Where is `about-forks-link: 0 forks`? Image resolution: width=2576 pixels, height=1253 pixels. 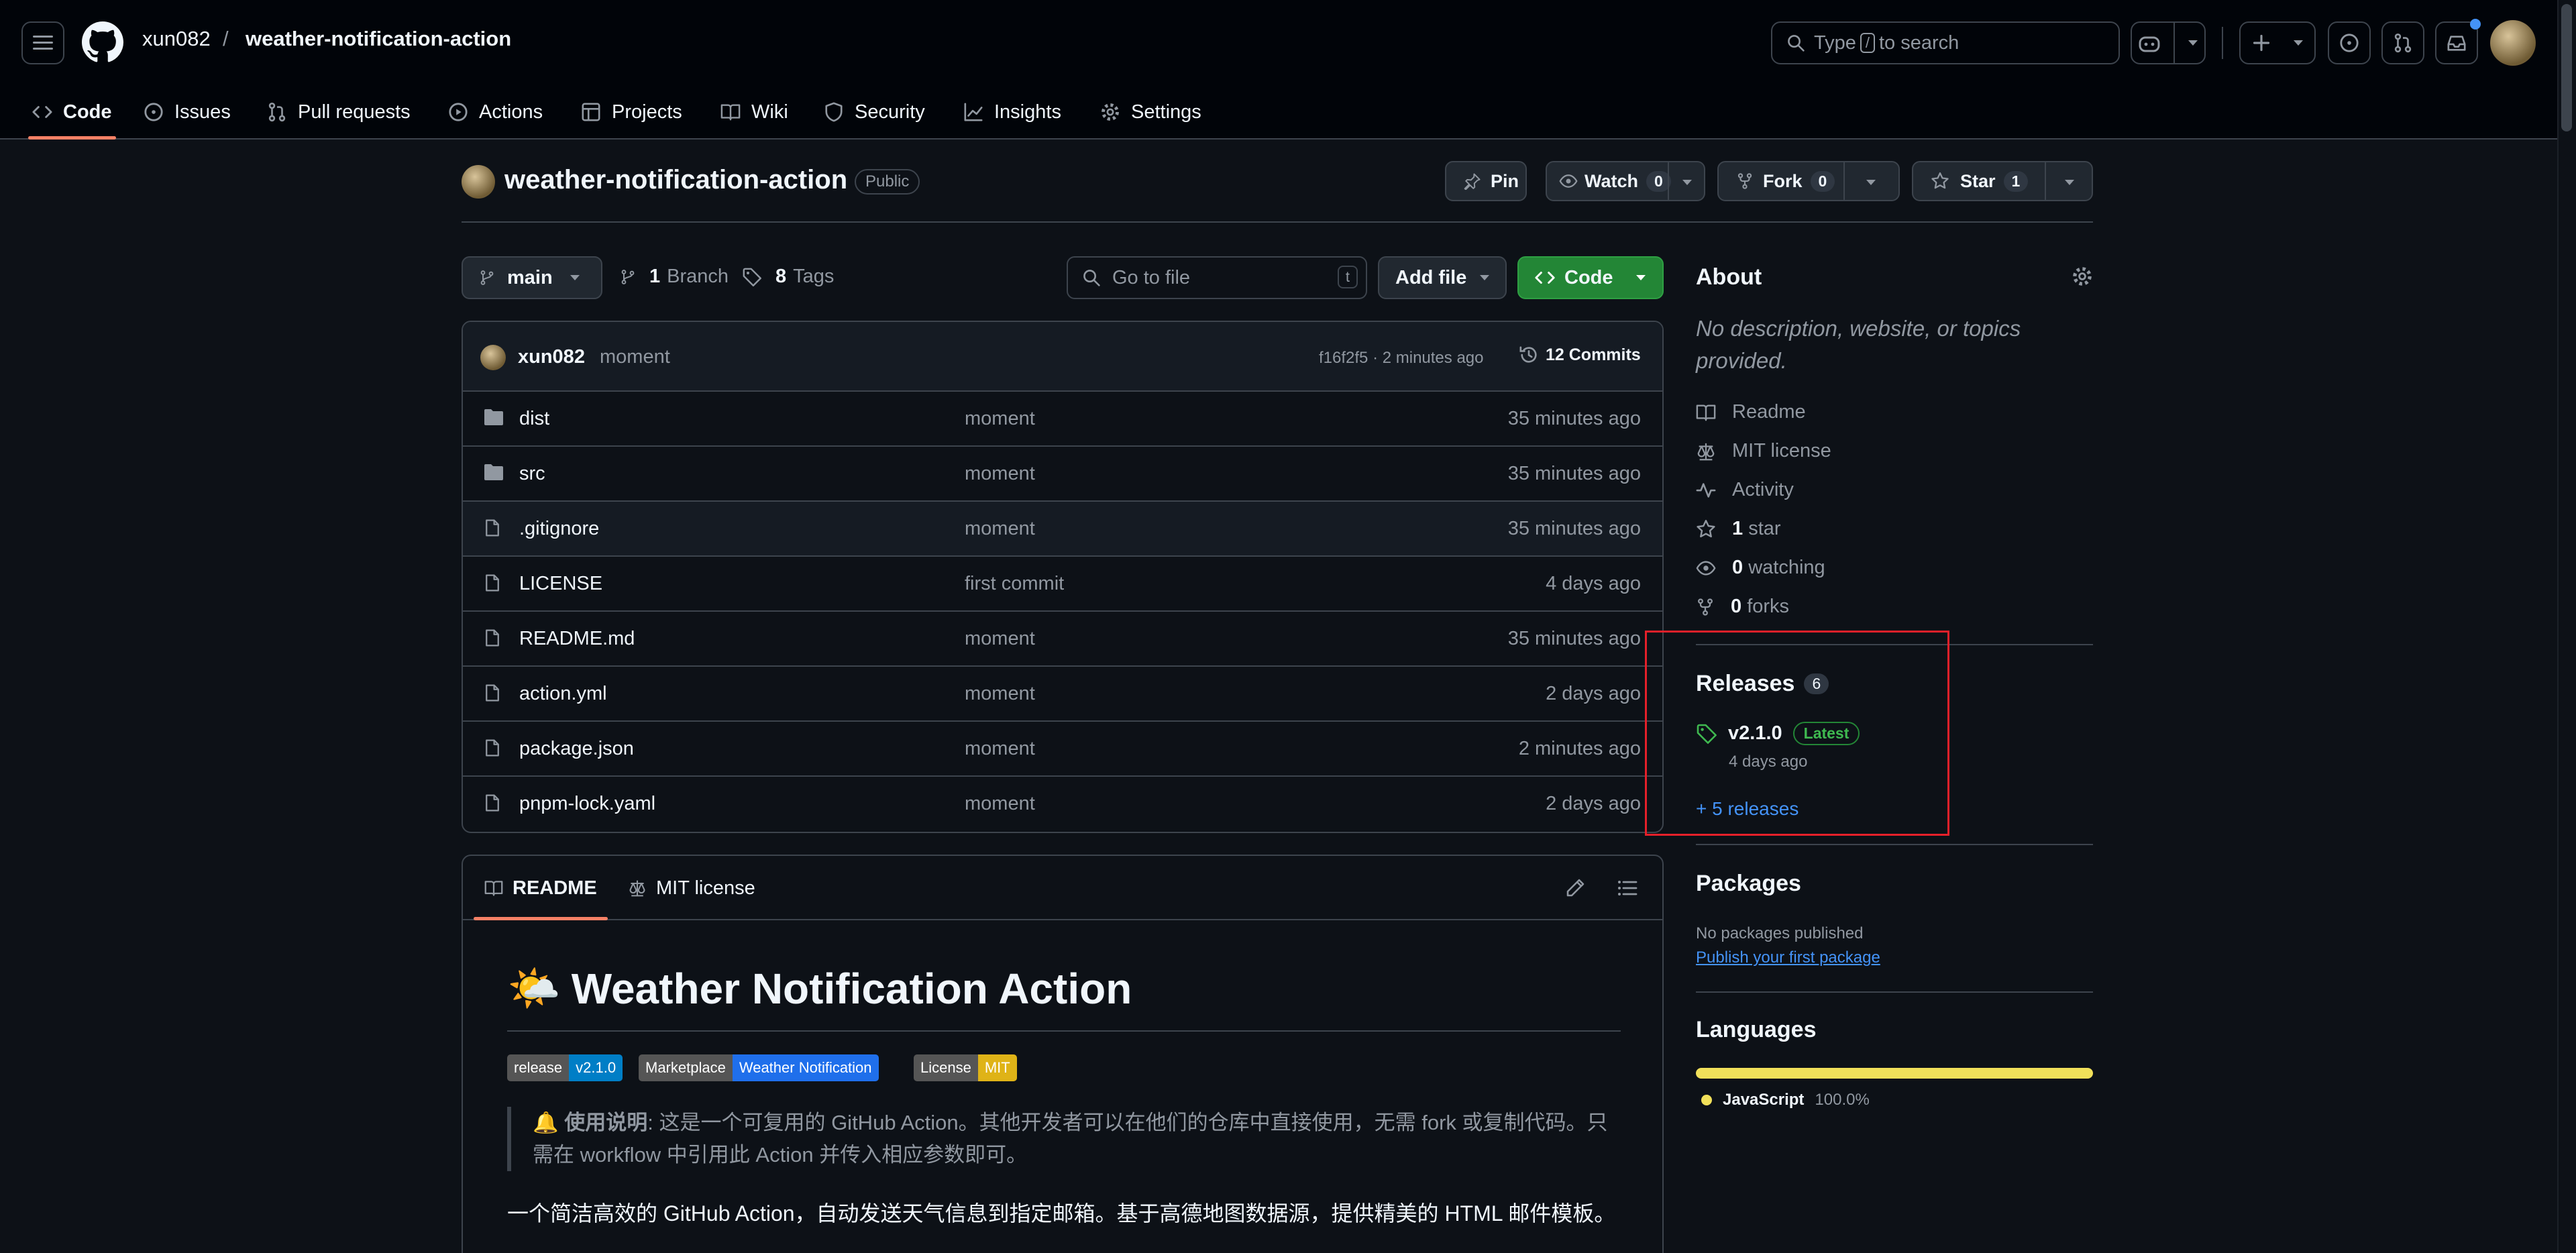
about-forks-link: 0 forks is located at coordinates (1742, 607).